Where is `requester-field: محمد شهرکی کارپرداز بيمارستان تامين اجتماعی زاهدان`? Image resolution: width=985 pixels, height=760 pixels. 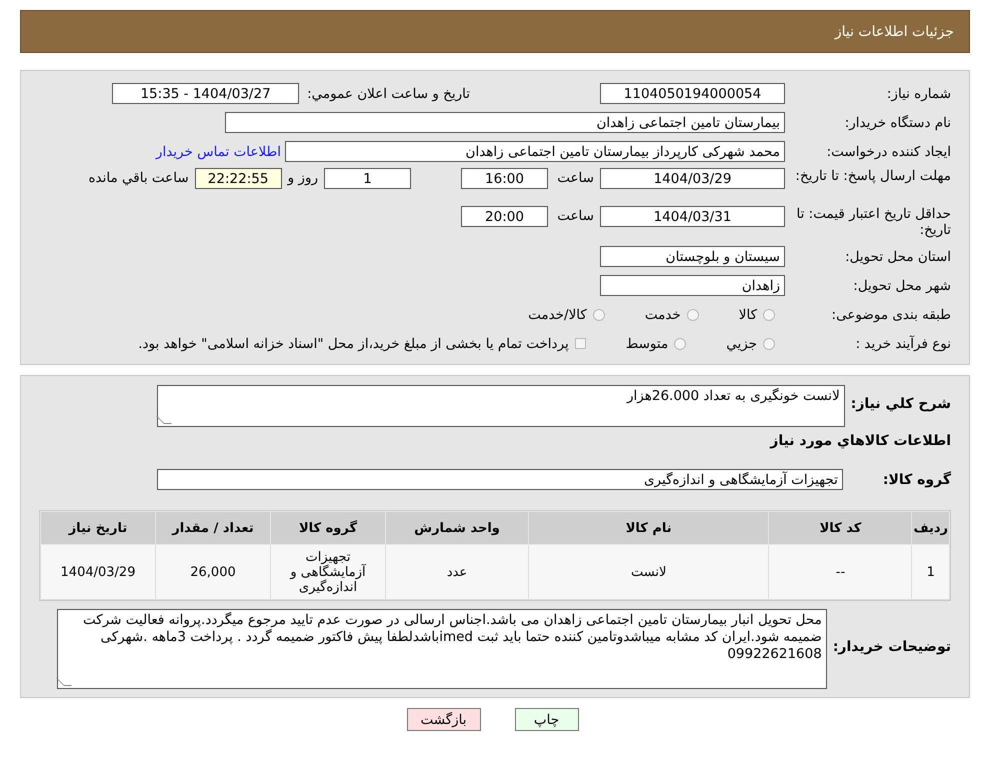 requester-field: محمد شهرکی کارپرداز بيمارستان تامين اجتماعی زاهدان is located at coordinates (535, 151).